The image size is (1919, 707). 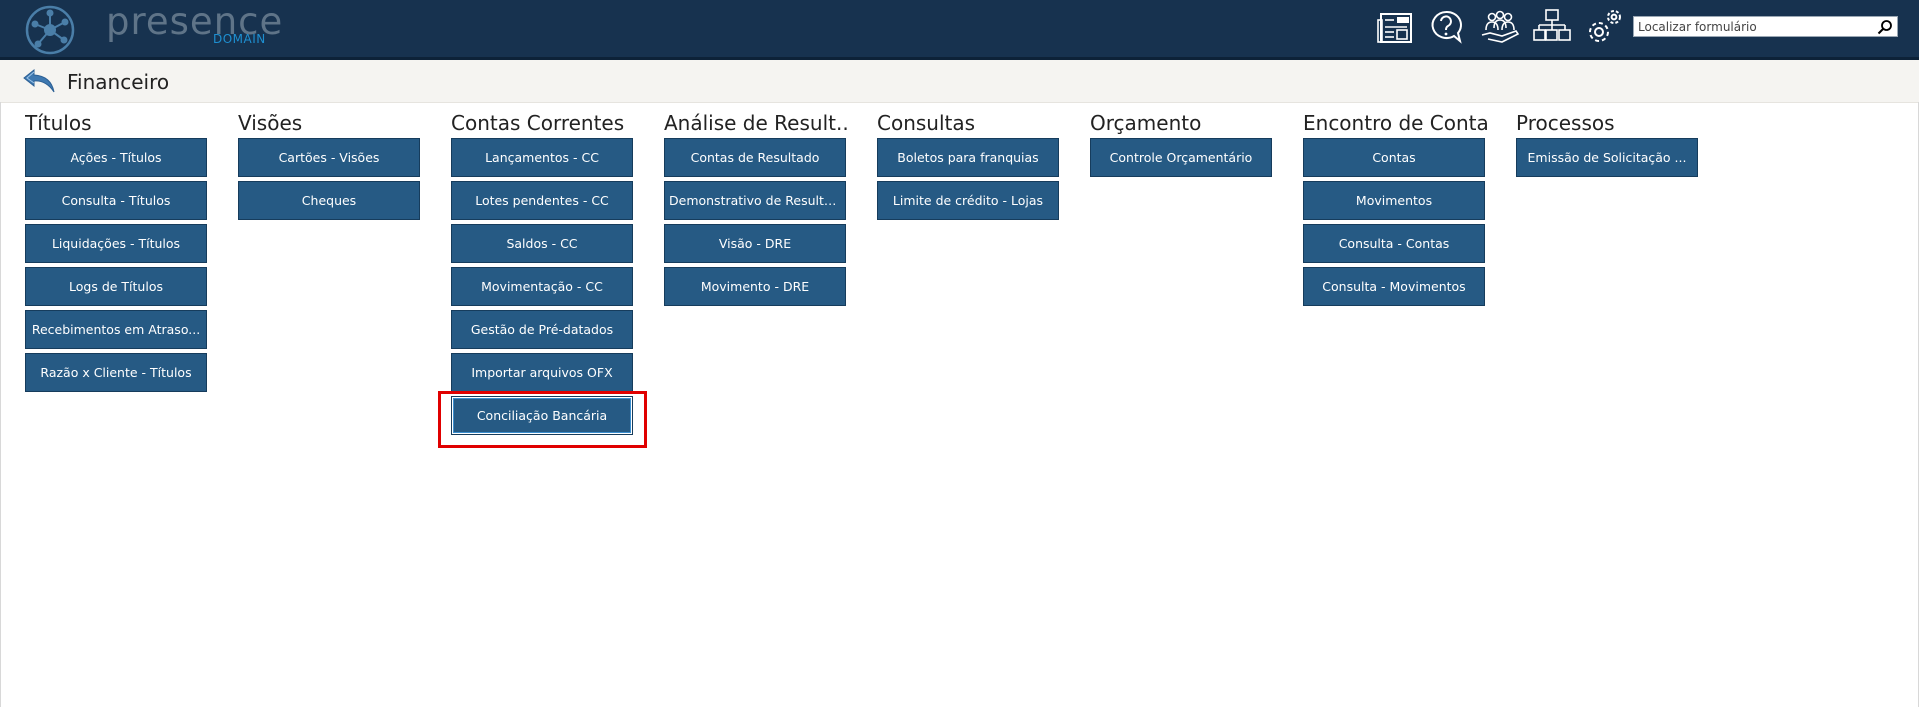 What do you see at coordinates (926, 123) in the screenshot?
I see `column-title: Consultas` at bounding box center [926, 123].